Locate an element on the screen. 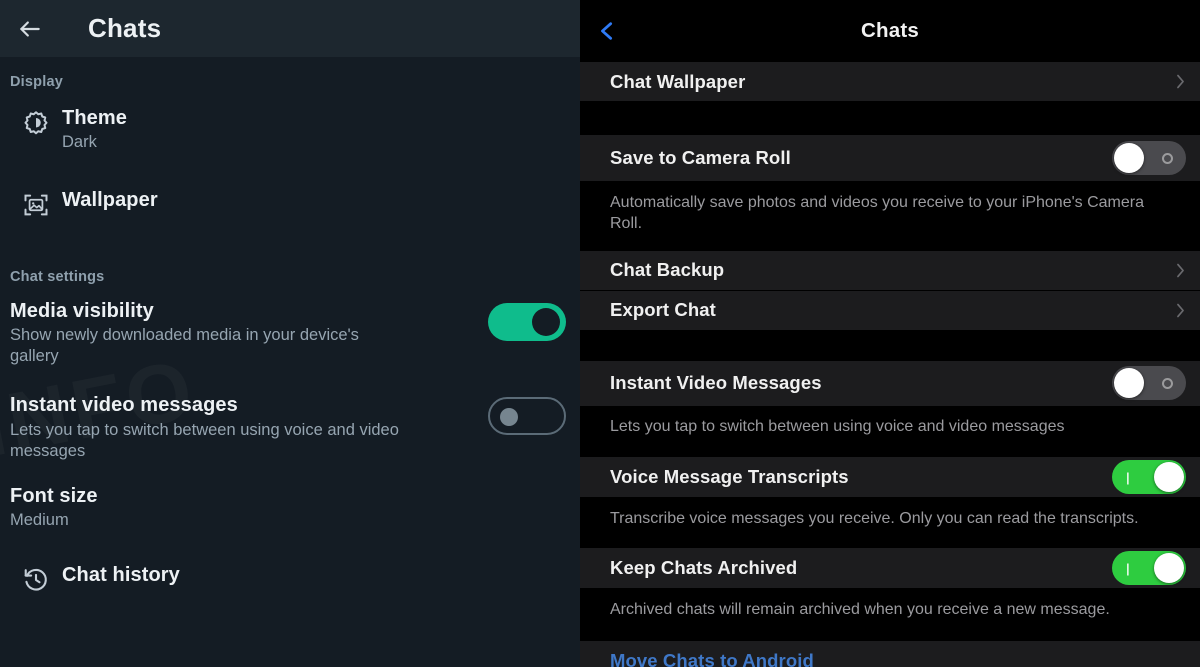 Image resolution: width=1200 pixels, height=667 pixels. ios-row-chat-backup: Chat Backup is located at coordinates (890, 270).